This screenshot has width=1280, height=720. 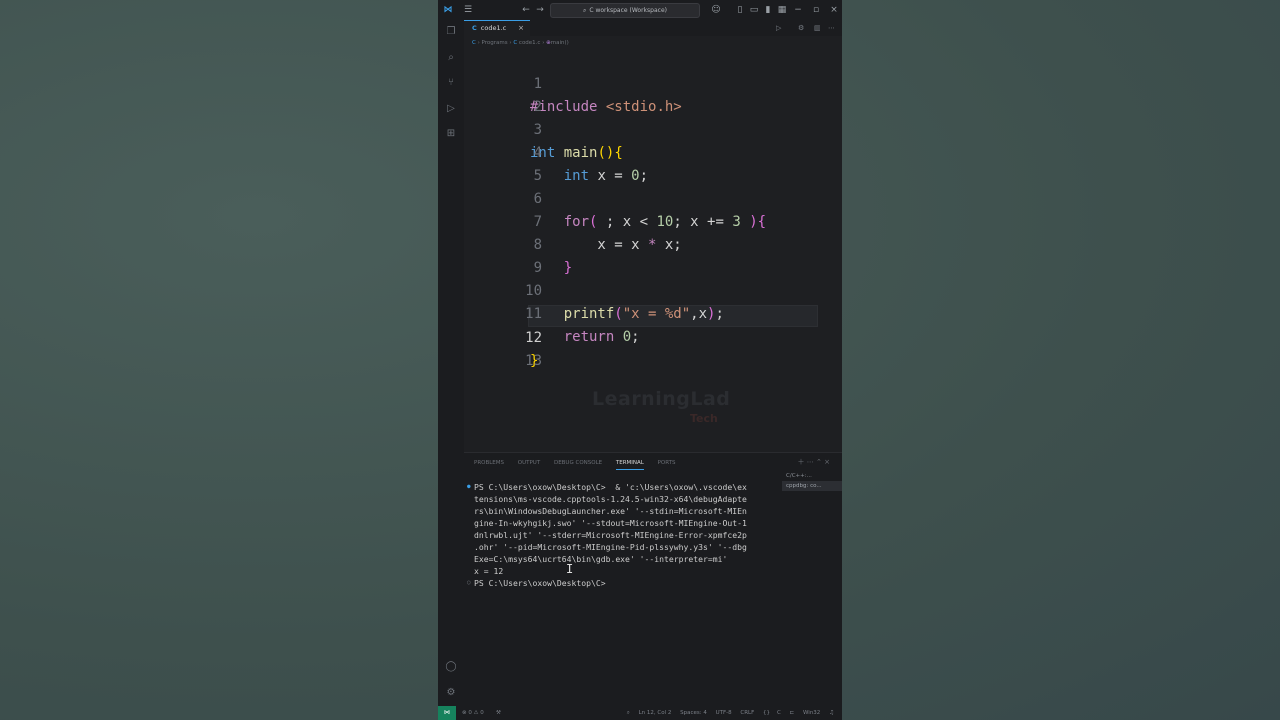 I want to click on debug-settings-icon: ⚙, so click(x=801, y=28).